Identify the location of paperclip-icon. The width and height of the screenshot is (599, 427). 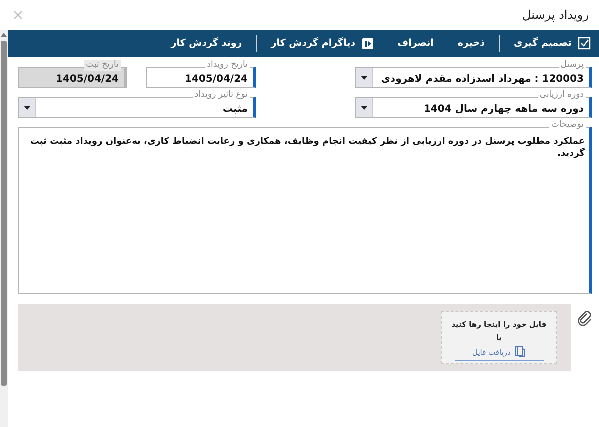
(585, 318).